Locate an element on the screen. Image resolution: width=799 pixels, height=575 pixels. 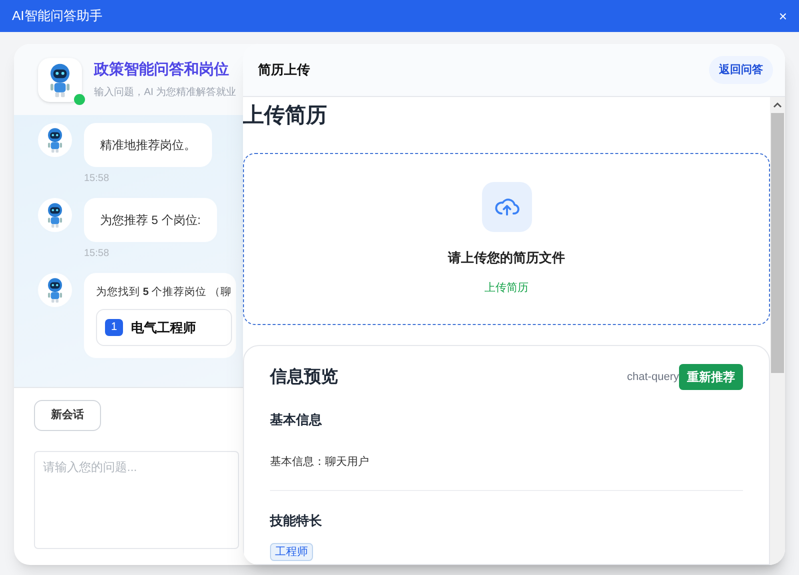
chat-title: 政策智能问答和岗位 is located at coordinates (162, 70).